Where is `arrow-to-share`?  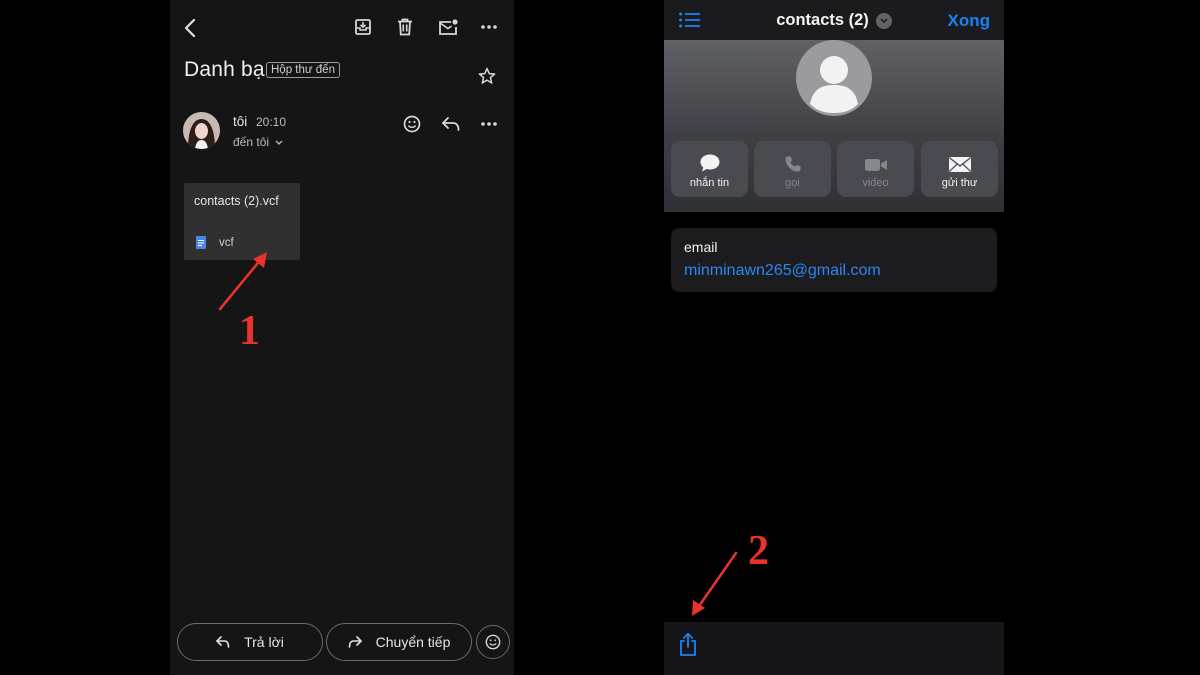
arrow-to-share is located at coordinates (715, 583).